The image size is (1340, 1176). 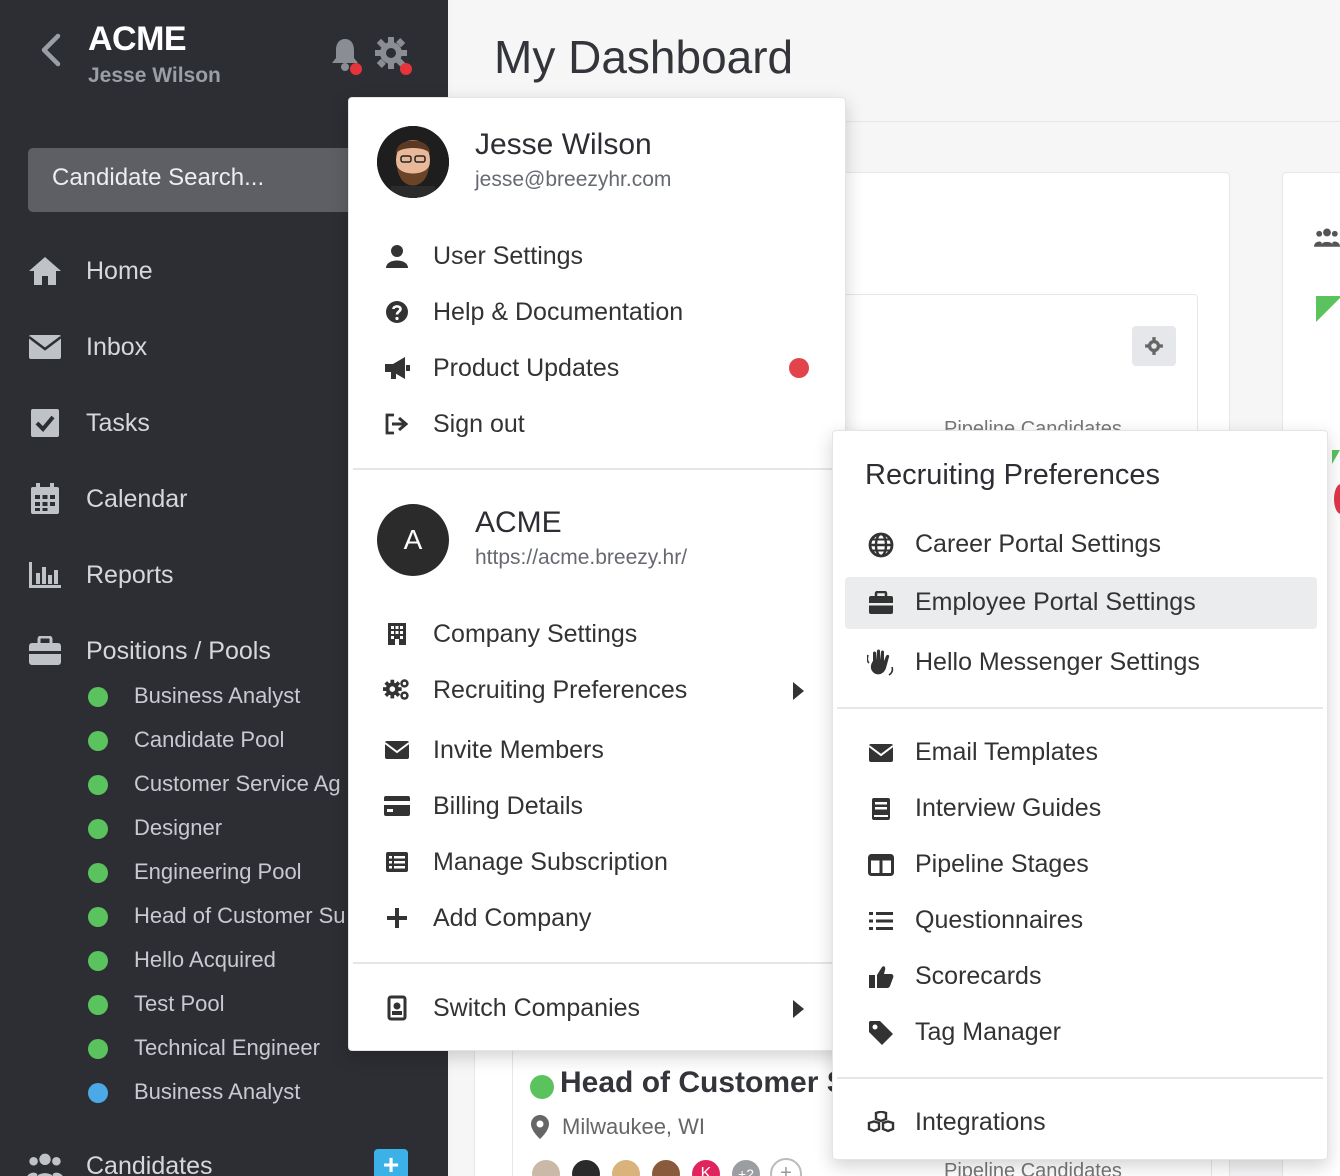 I want to click on thumbs-up-icon, so click(x=881, y=977).